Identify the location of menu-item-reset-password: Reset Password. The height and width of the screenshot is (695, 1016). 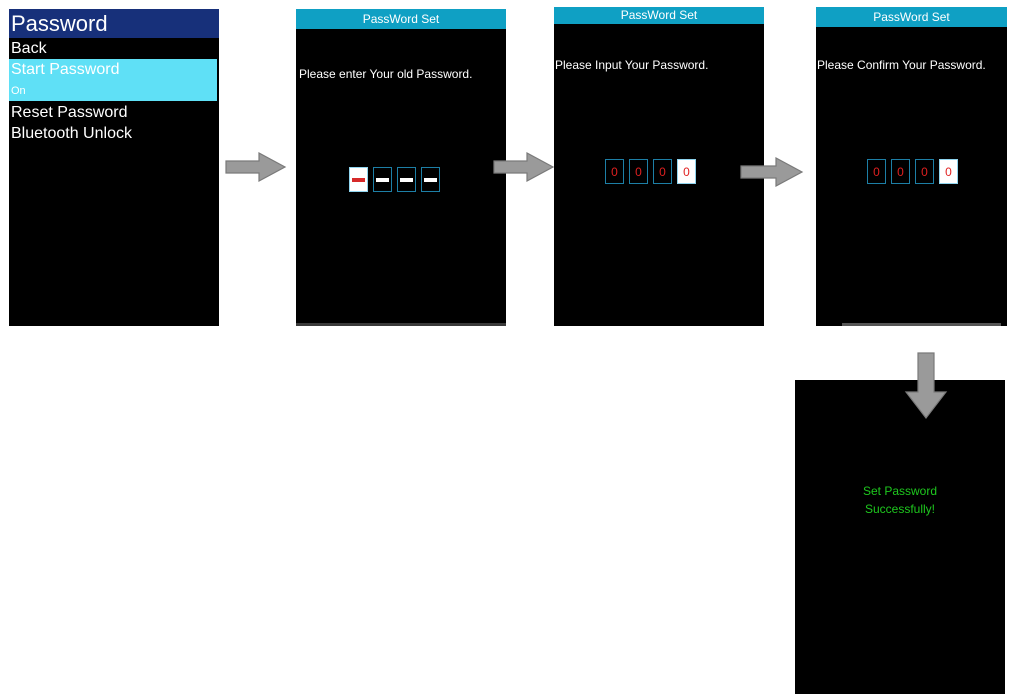
(69, 113).